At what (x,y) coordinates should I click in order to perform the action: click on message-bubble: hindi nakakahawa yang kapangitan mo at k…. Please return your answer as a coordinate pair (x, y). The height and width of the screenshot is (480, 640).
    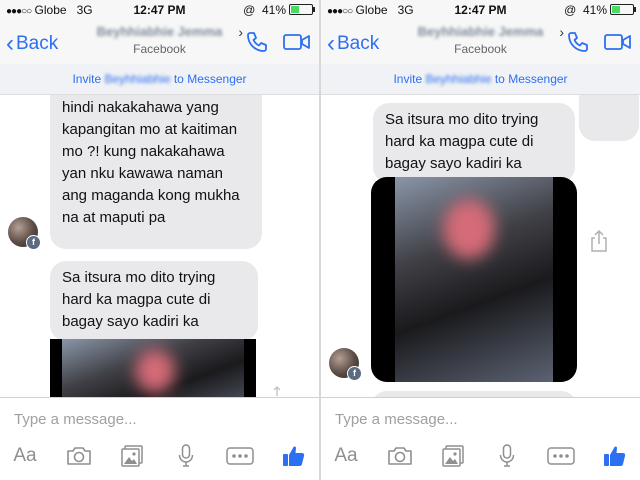
    Looking at the image, I should click on (156, 172).